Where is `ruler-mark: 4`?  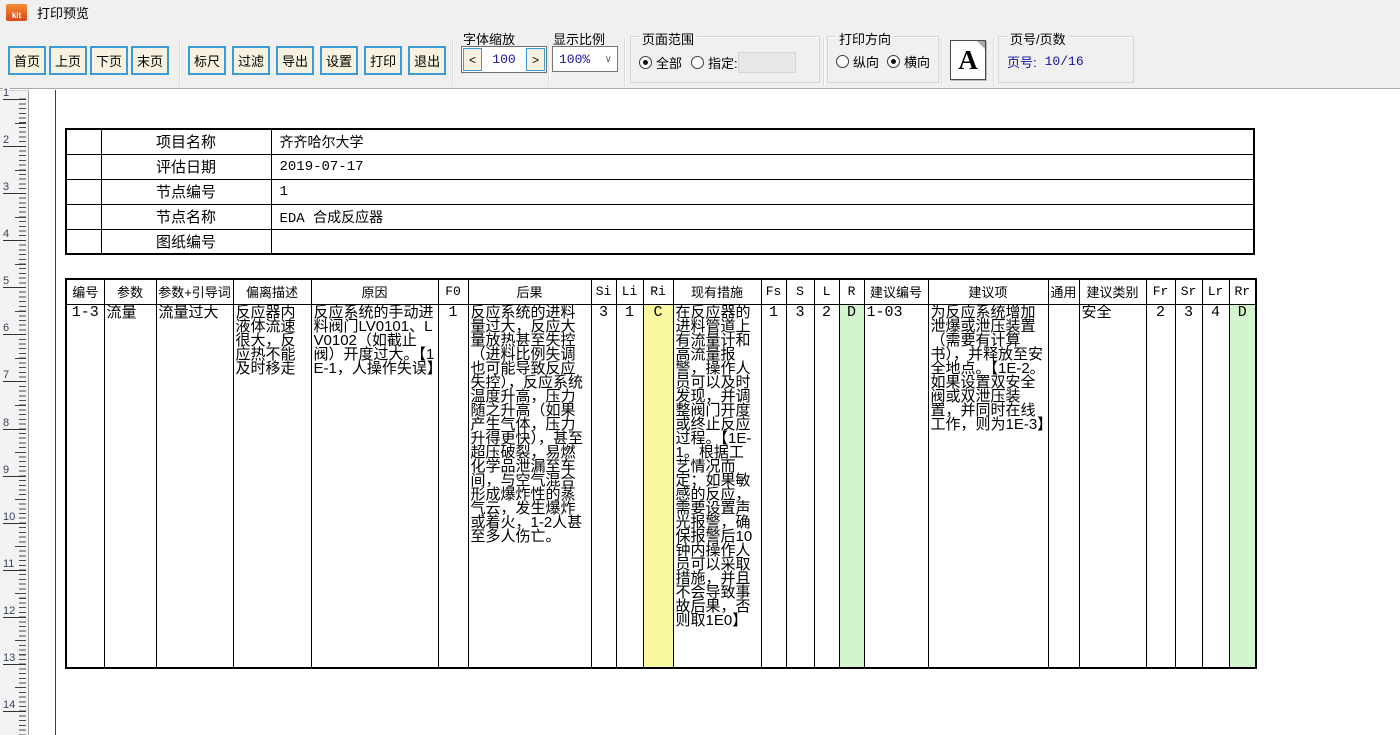 ruler-mark: 4 is located at coordinates (7, 234).